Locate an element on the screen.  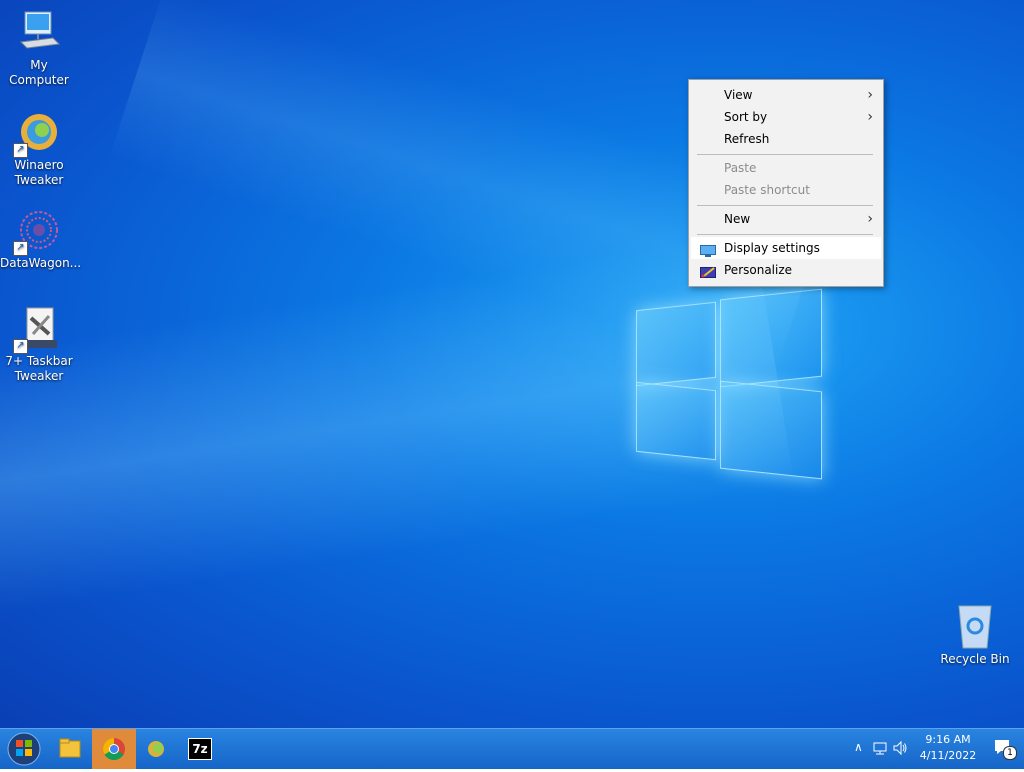
volume-icon is located at coordinates (900, 749).